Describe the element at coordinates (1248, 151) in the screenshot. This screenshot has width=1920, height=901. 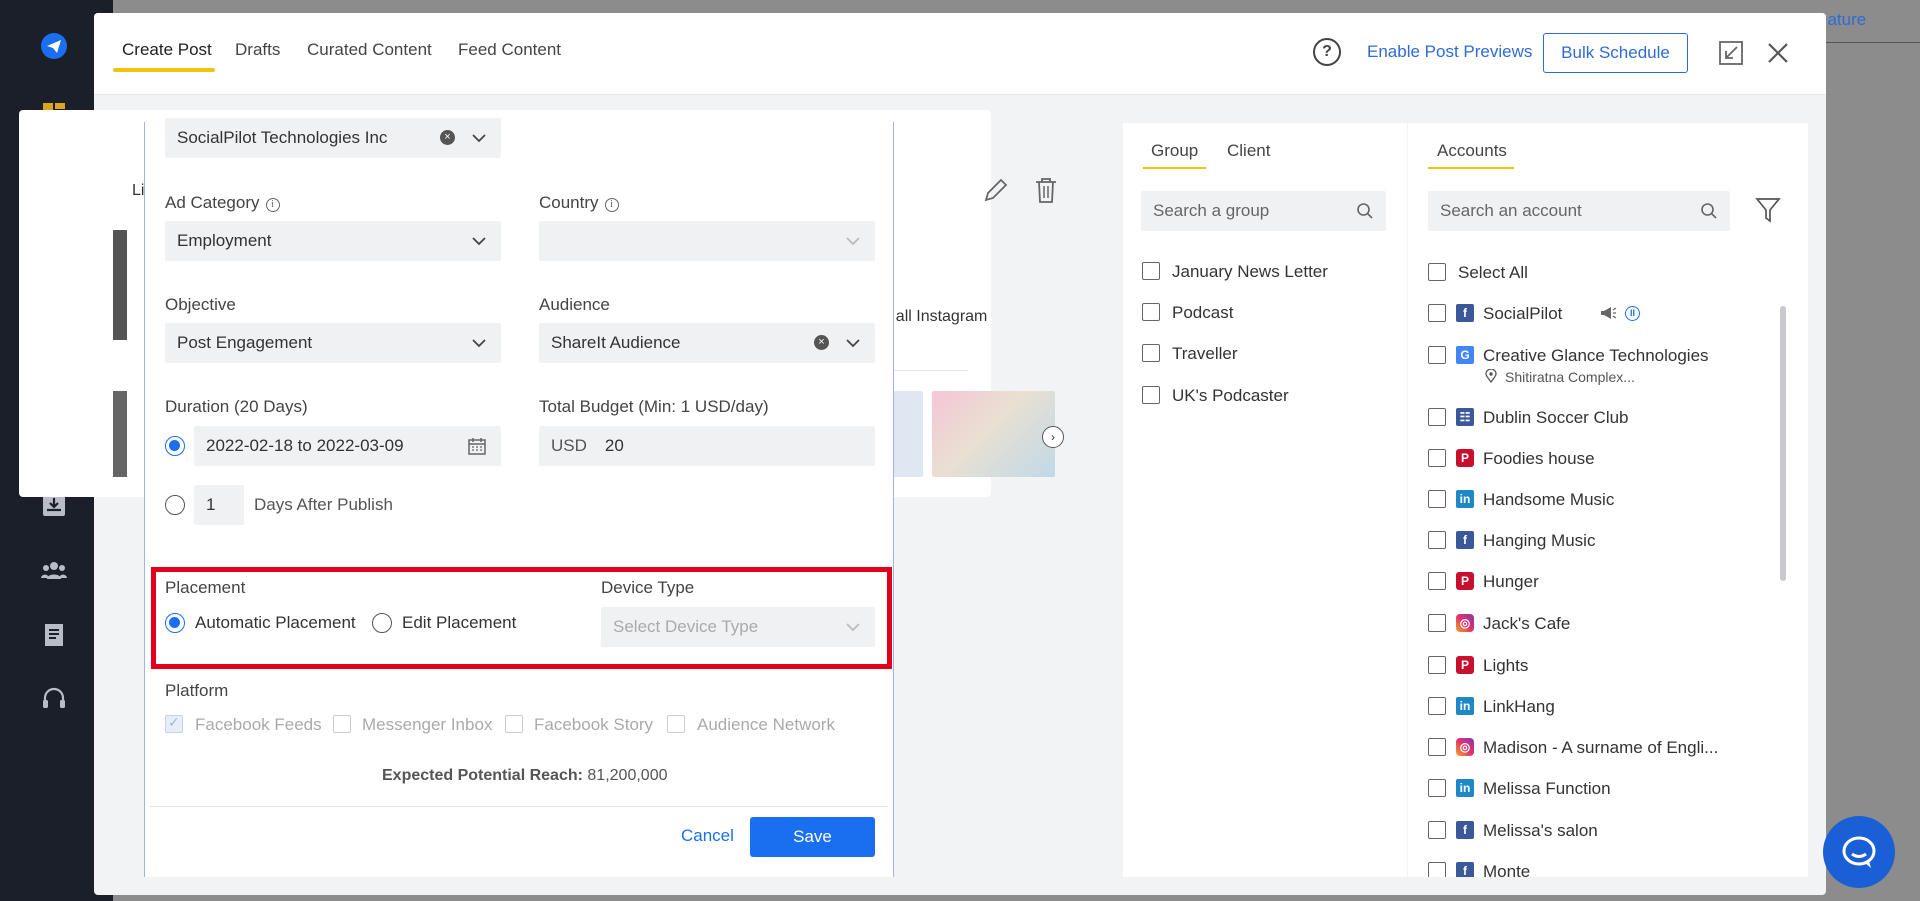
I see `tab-client: Client` at that location.